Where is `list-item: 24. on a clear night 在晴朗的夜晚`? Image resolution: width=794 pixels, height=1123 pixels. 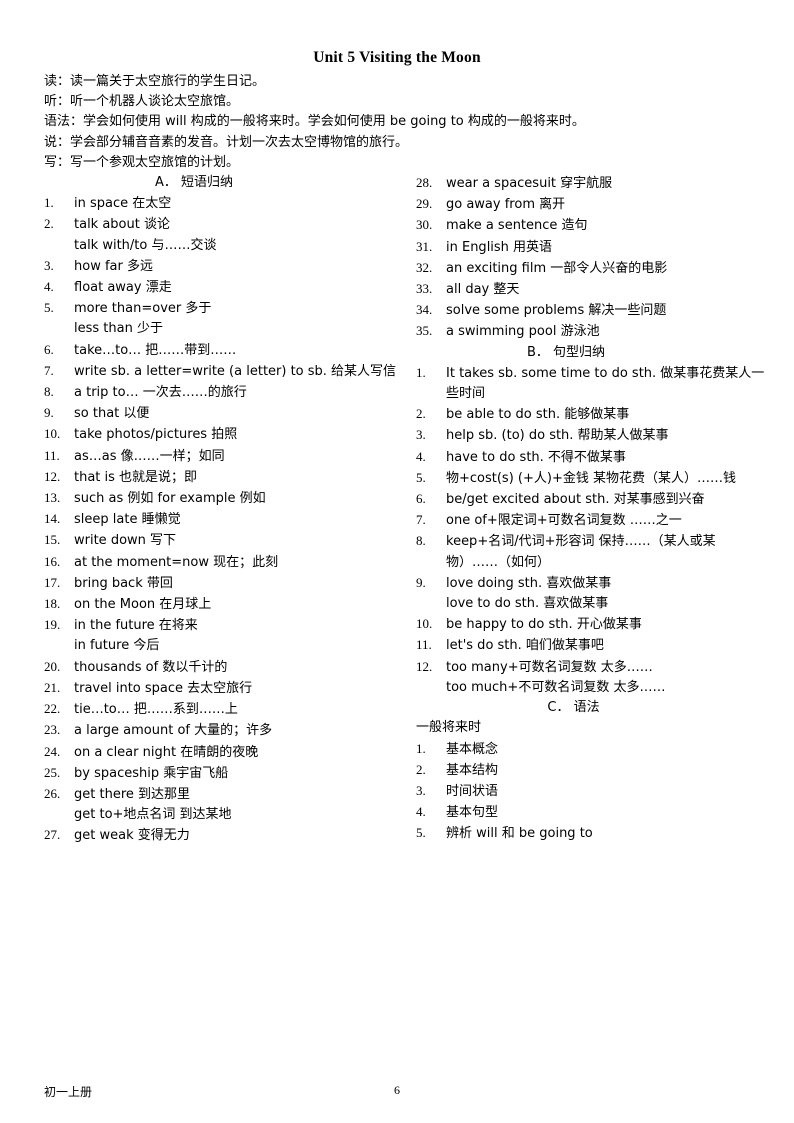
list-item: 24. on a clear night 在晴朗的夜晚 is located at coordinates (221, 752).